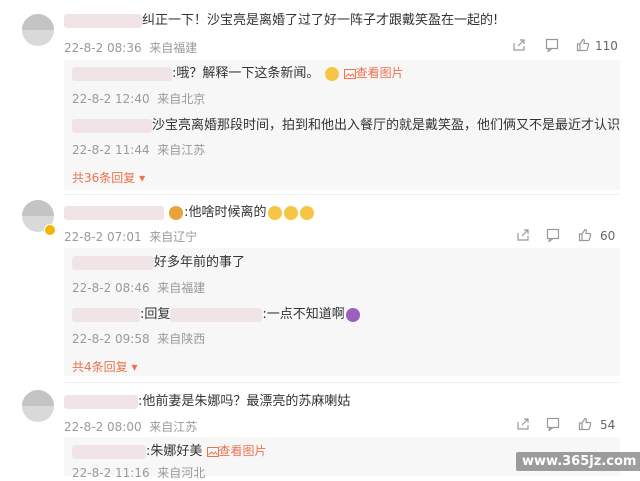  What do you see at coordinates (320, 20) in the screenshot?
I see `comment-text: 纠正一下！沙宝亮是离婚了过了好一阵子才跟戴笑盈在一起的!` at bounding box center [320, 20].